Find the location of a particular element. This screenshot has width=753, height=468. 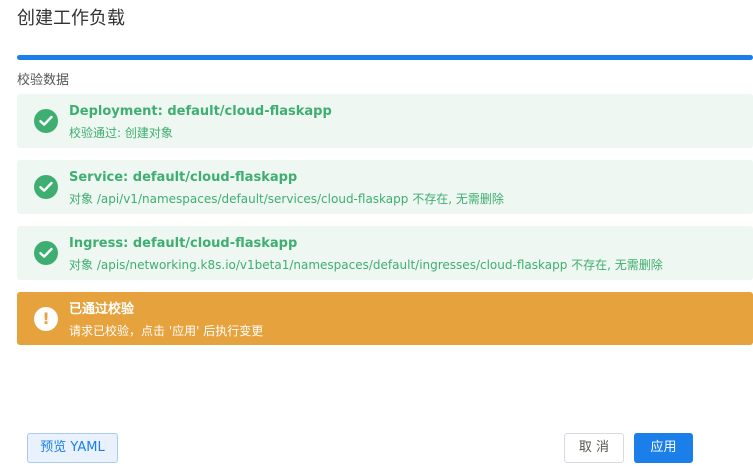

cancel-button: 取 消 is located at coordinates (594, 448).